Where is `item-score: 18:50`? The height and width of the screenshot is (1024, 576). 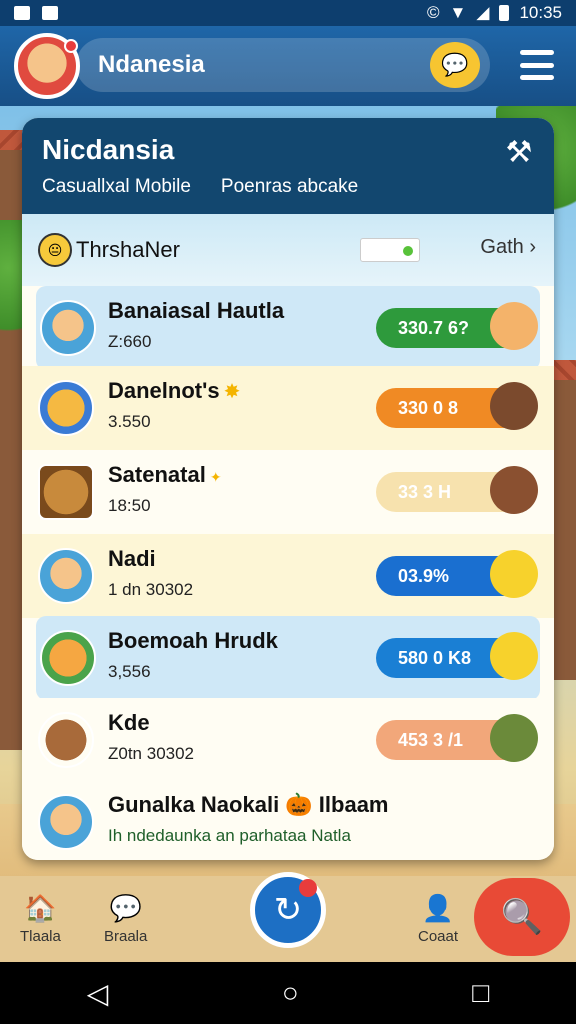 item-score: 18:50 is located at coordinates (129, 505).